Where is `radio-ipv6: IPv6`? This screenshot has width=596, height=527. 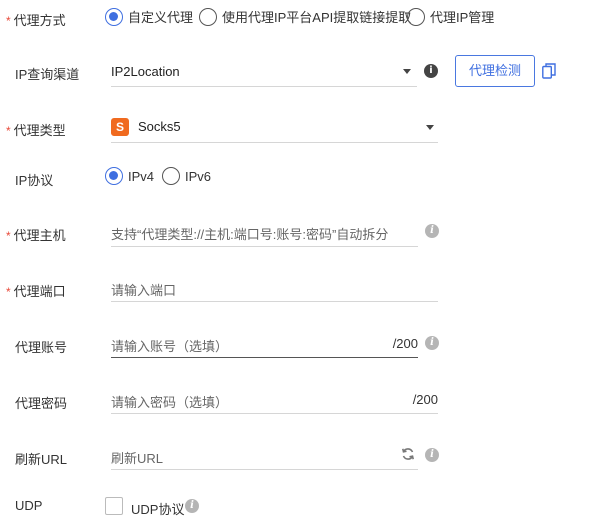 radio-ipv6: IPv6 is located at coordinates (186, 176).